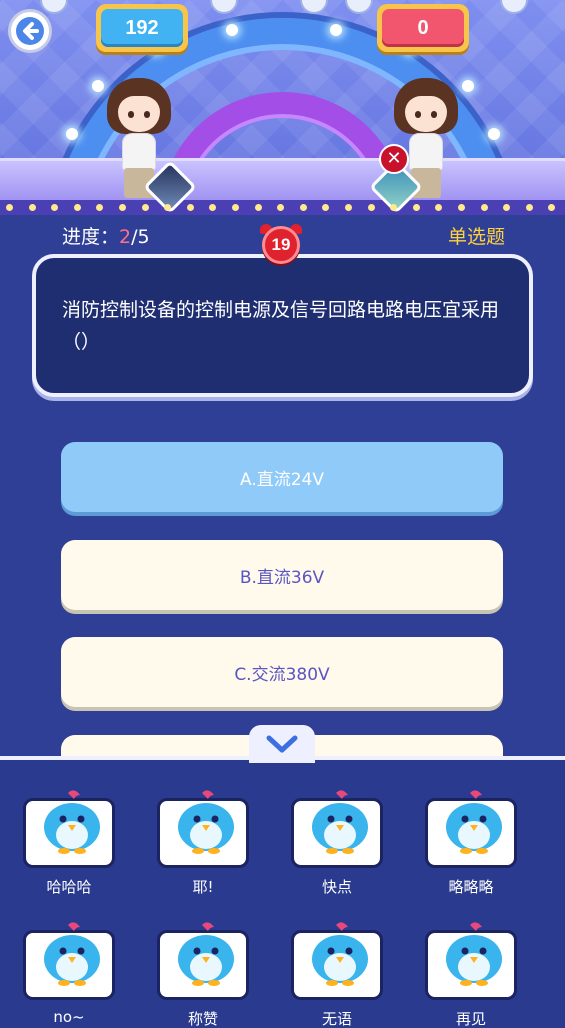 The width and height of the screenshot is (565, 1028). What do you see at coordinates (340, 954) in the screenshot?
I see `bird-speechless-icon` at bounding box center [340, 954].